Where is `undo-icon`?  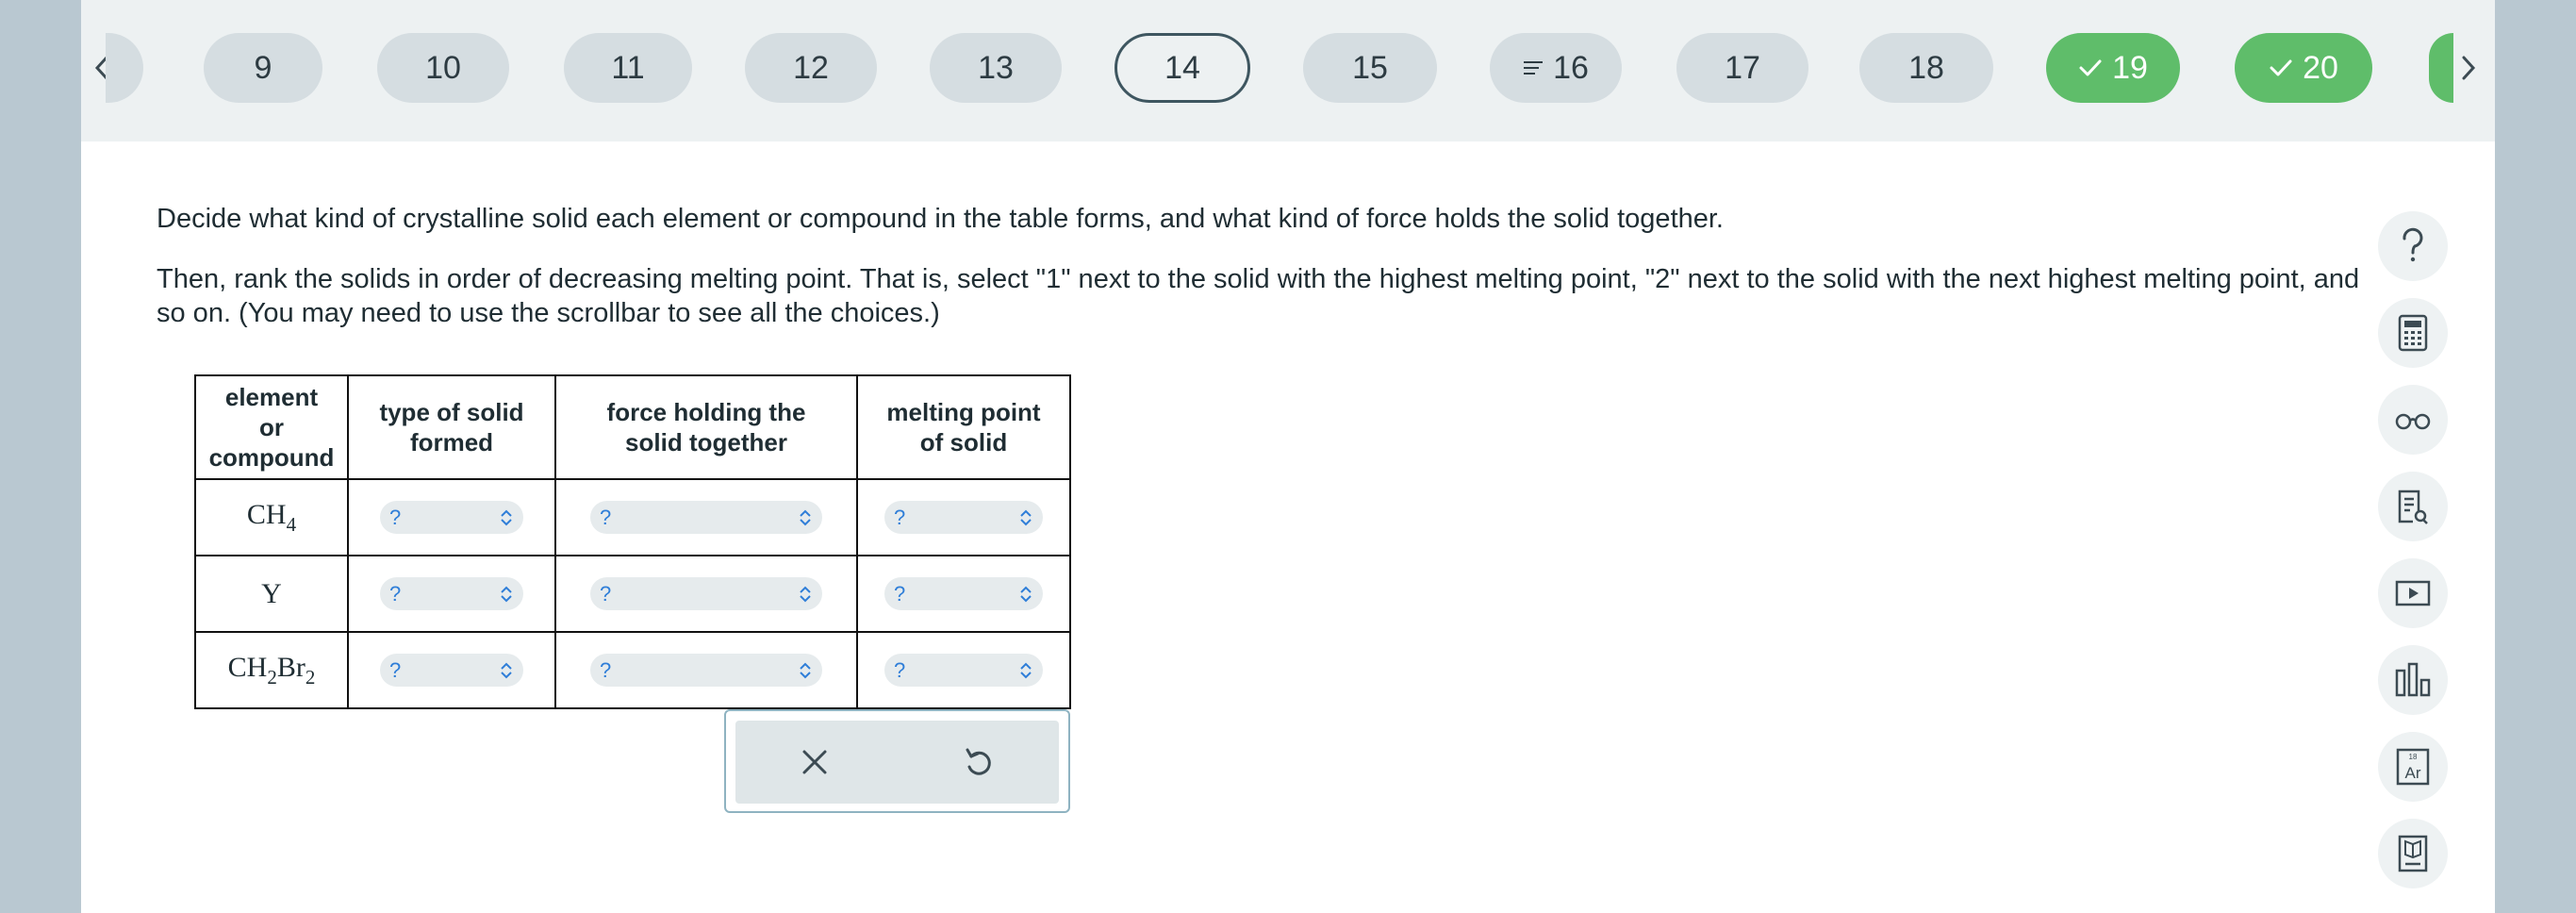
undo-icon is located at coordinates (978, 762).